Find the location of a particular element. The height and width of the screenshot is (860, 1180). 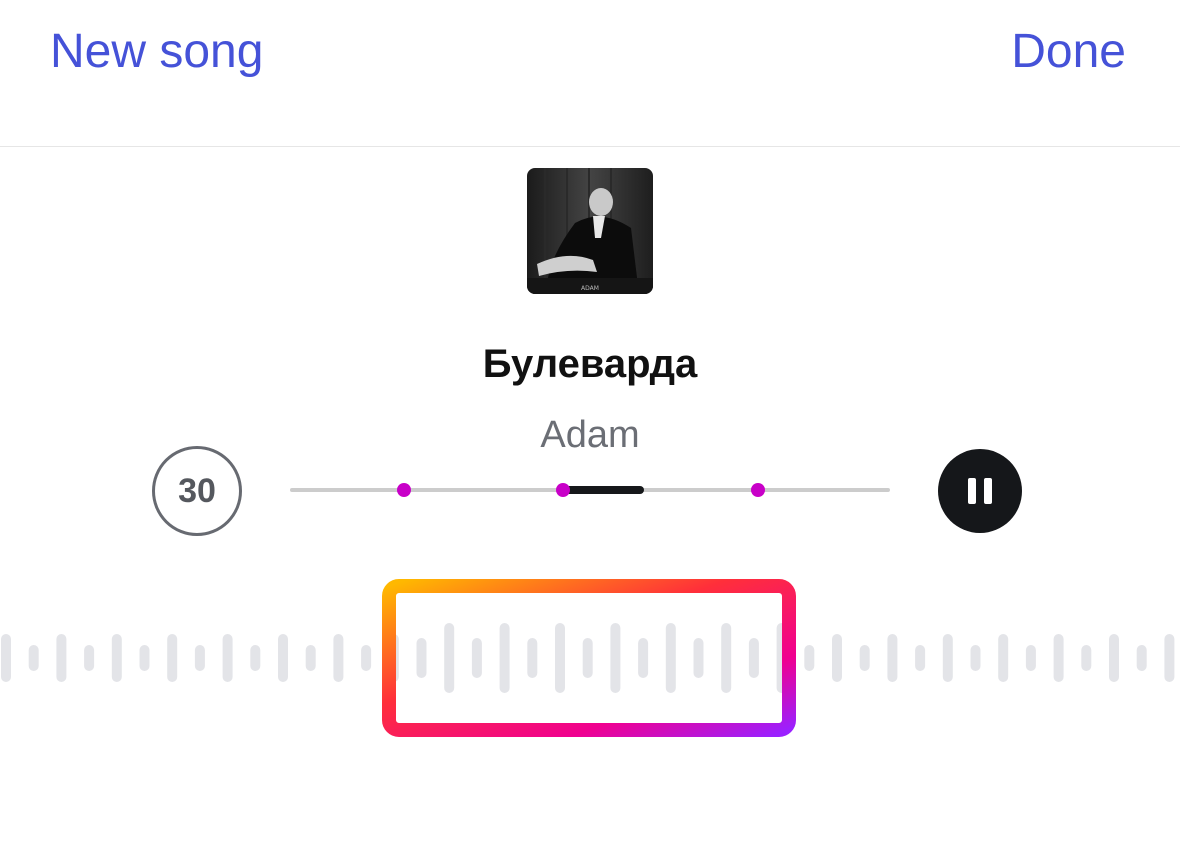

album-cover-art: ADAM is located at coordinates (590, 231).